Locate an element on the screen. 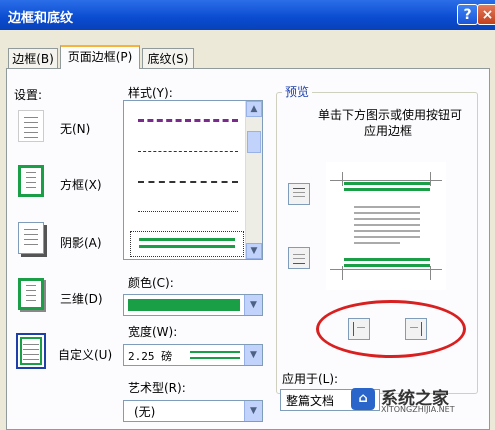 The width and height of the screenshot is (495, 430). color-label: 颜色(C): is located at coordinates (151, 283).